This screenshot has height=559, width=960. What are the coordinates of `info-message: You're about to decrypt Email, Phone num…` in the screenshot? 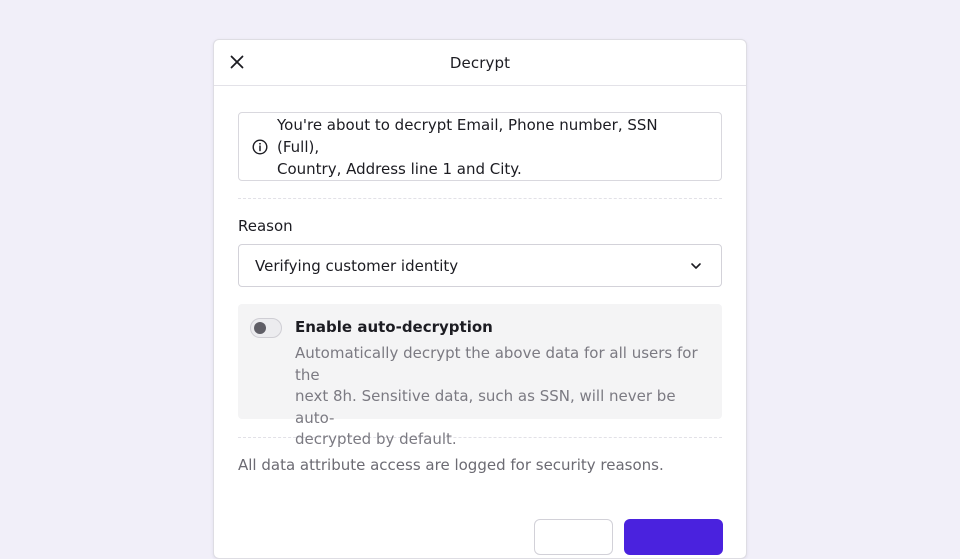 It's located at (490, 147).